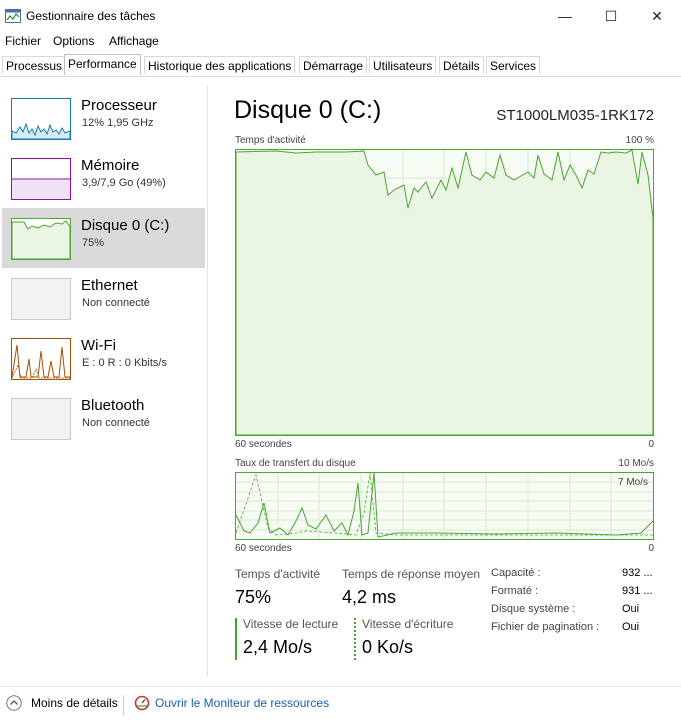 The height and width of the screenshot is (725, 681). What do you see at coordinates (134, 41) in the screenshot?
I see `menu-affichage: Affichage` at bounding box center [134, 41].